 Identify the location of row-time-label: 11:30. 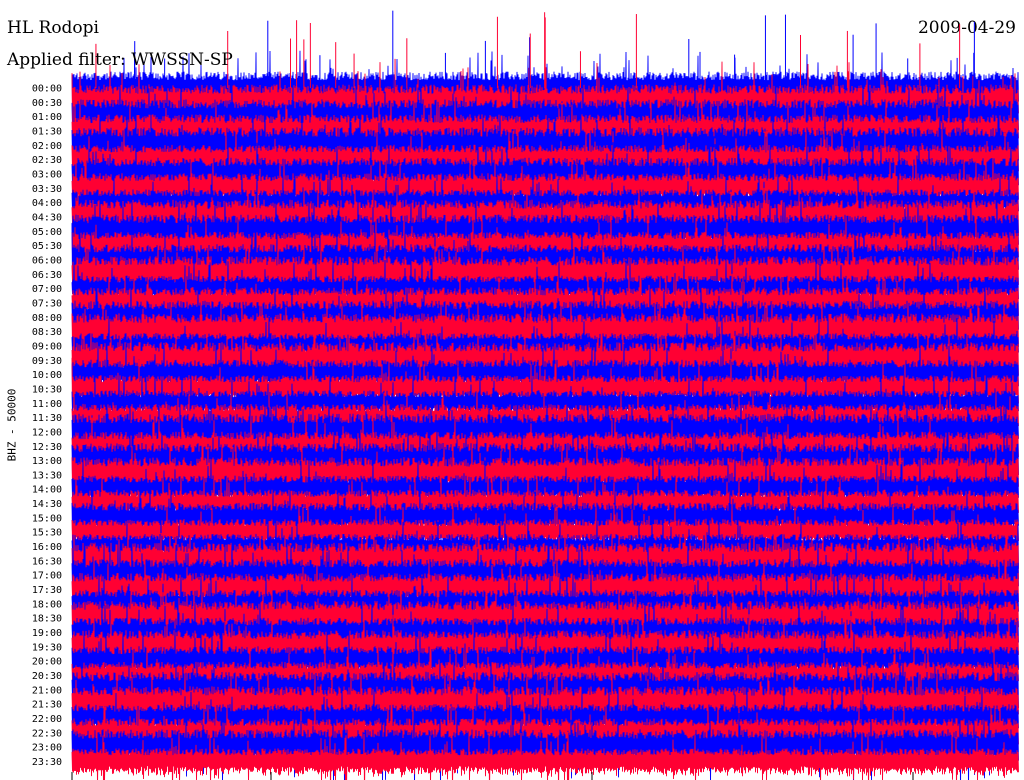
(47, 418).